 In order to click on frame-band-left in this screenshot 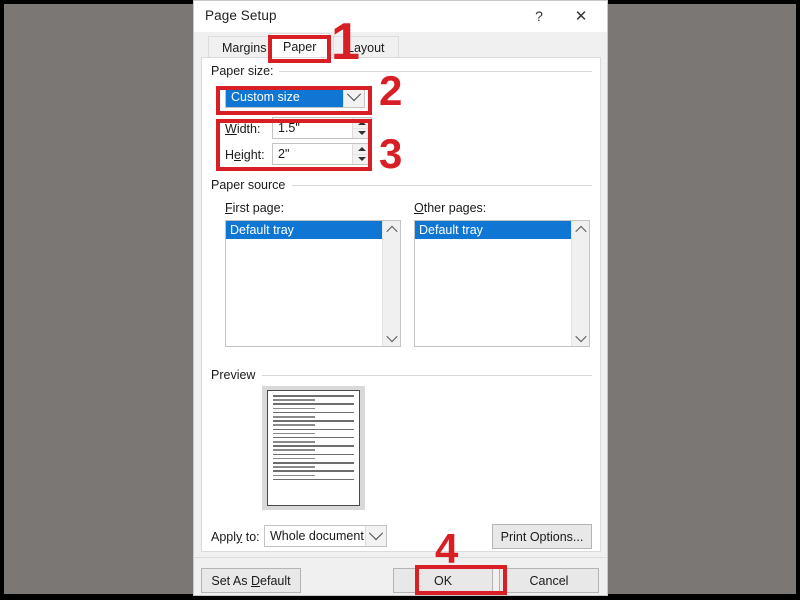, I will do `click(2, 300)`.